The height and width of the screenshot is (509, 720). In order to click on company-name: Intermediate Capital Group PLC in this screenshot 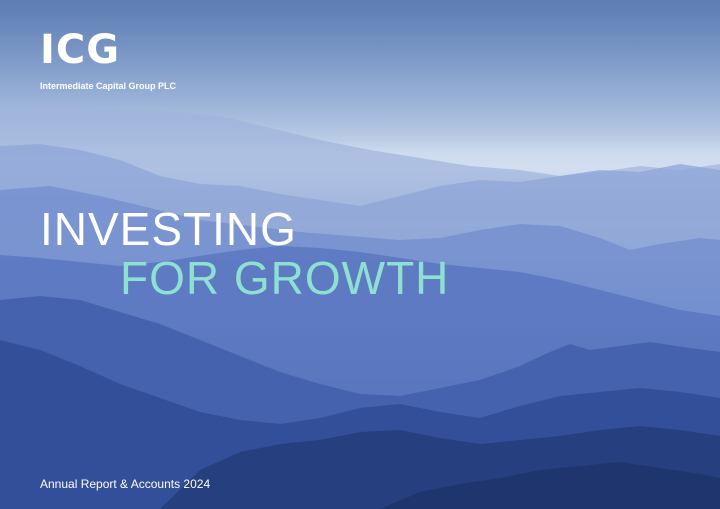, I will do `click(108, 86)`.